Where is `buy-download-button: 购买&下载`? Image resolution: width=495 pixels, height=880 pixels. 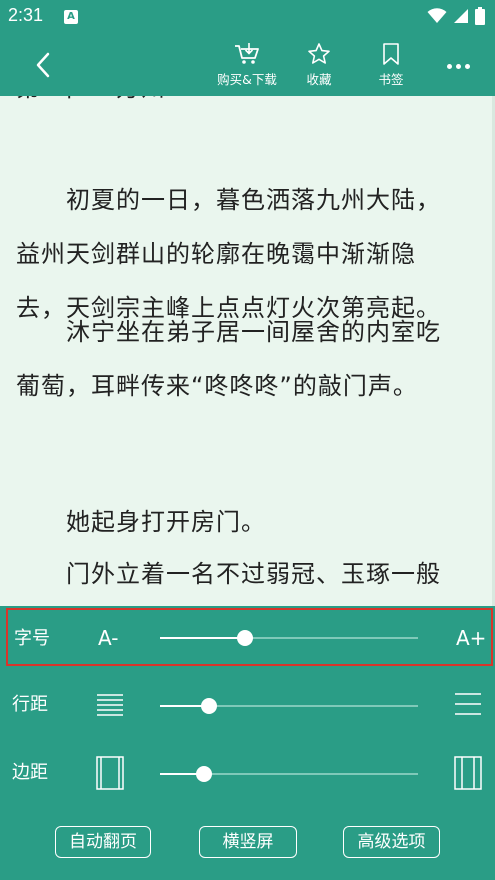
buy-download-button: 购买&下载 is located at coordinates (247, 67).